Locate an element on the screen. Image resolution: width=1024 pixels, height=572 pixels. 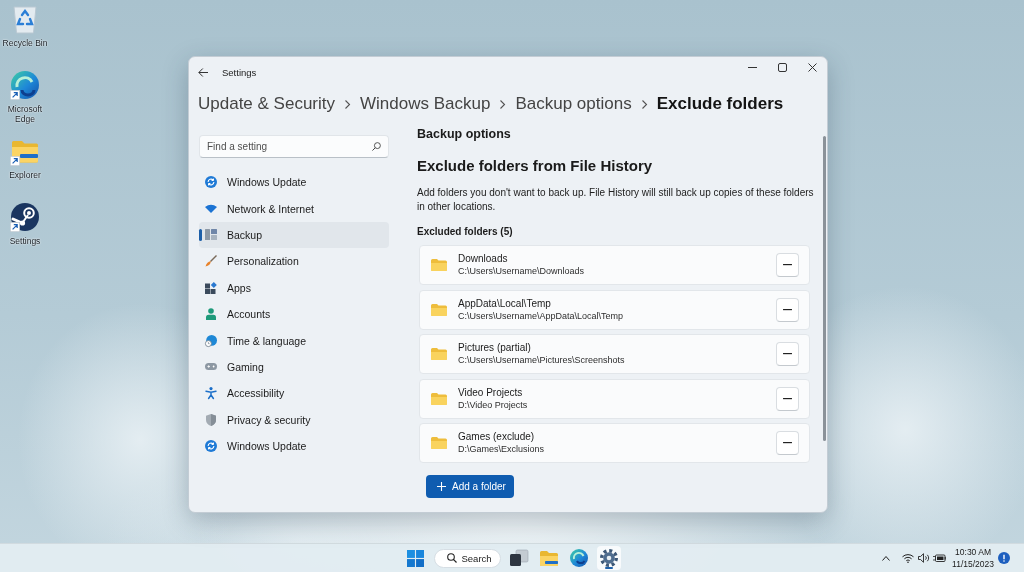
search-field: Find a setting is located at coordinates (294, 146).